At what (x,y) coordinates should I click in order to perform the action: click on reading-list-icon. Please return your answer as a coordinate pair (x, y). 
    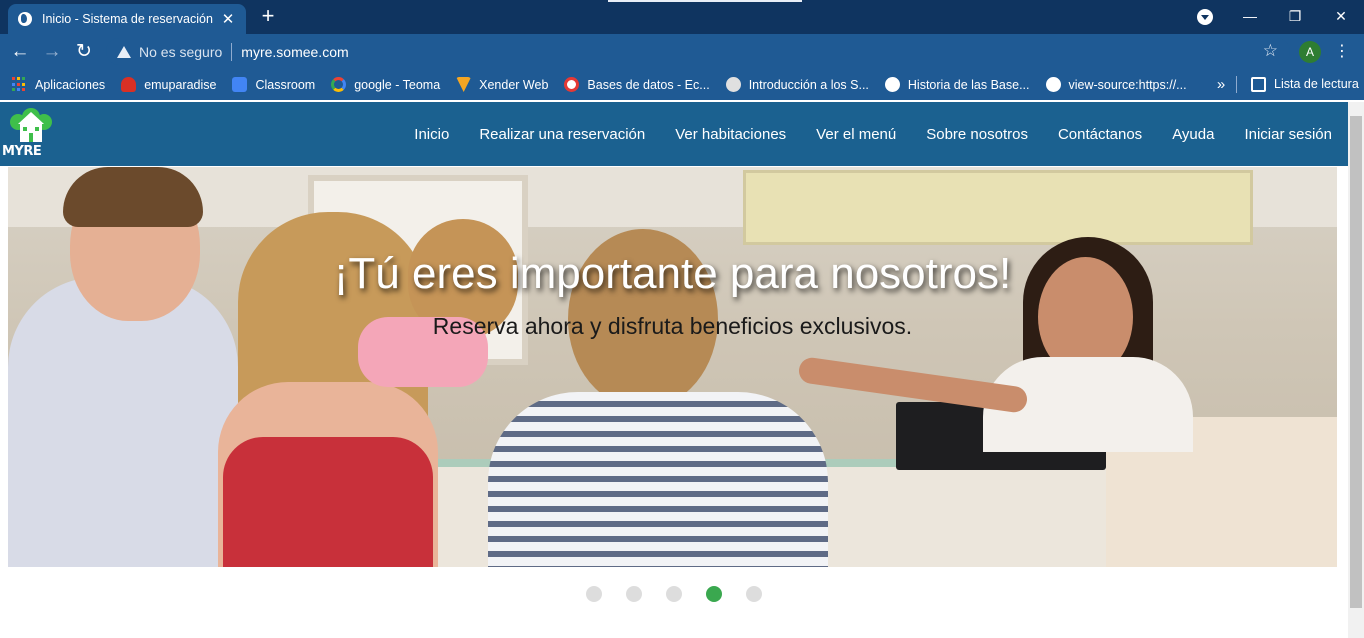
    Looking at the image, I should click on (1258, 84).